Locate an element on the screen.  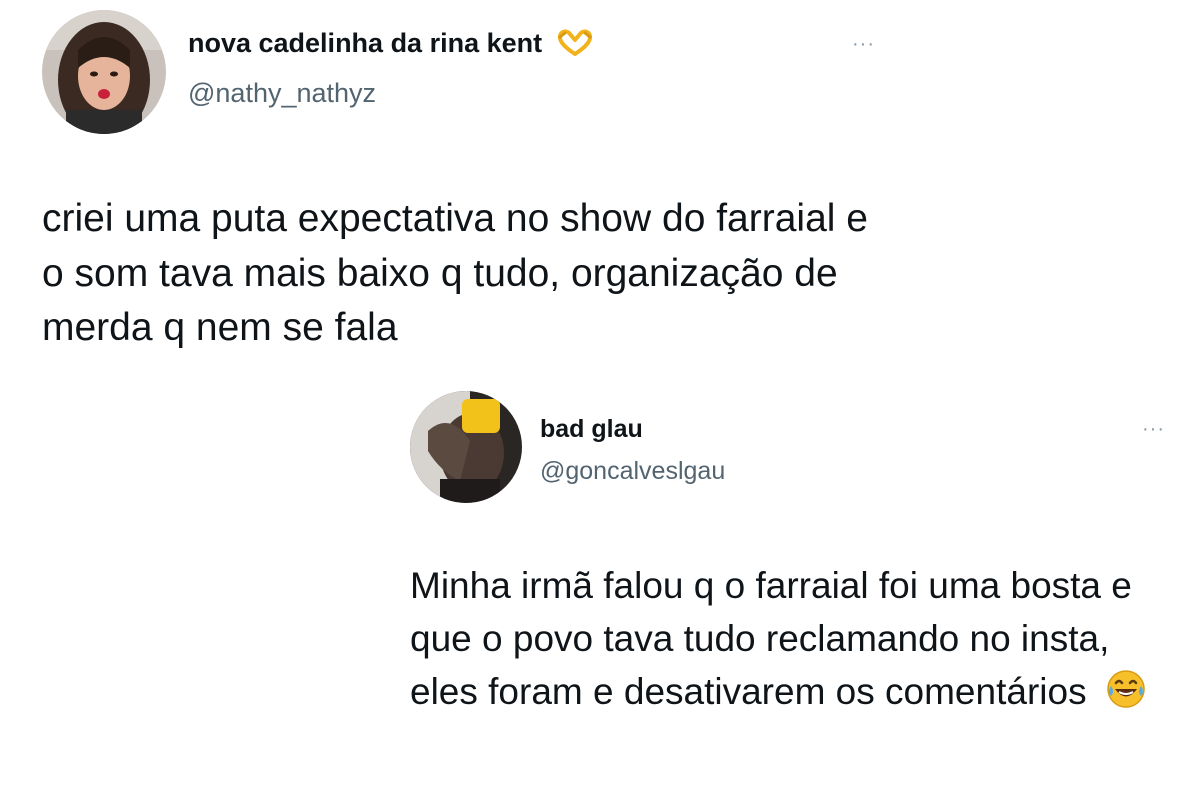
display-name: nova cadelinha da rina kent is located at coordinates (391, 45).